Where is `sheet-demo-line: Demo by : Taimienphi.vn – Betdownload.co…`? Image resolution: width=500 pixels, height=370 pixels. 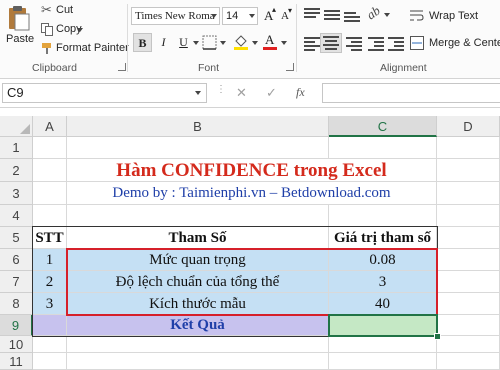 sheet-demo-line: Demo by : Taimienphi.vn – Betdownload.co… is located at coordinates (252, 193).